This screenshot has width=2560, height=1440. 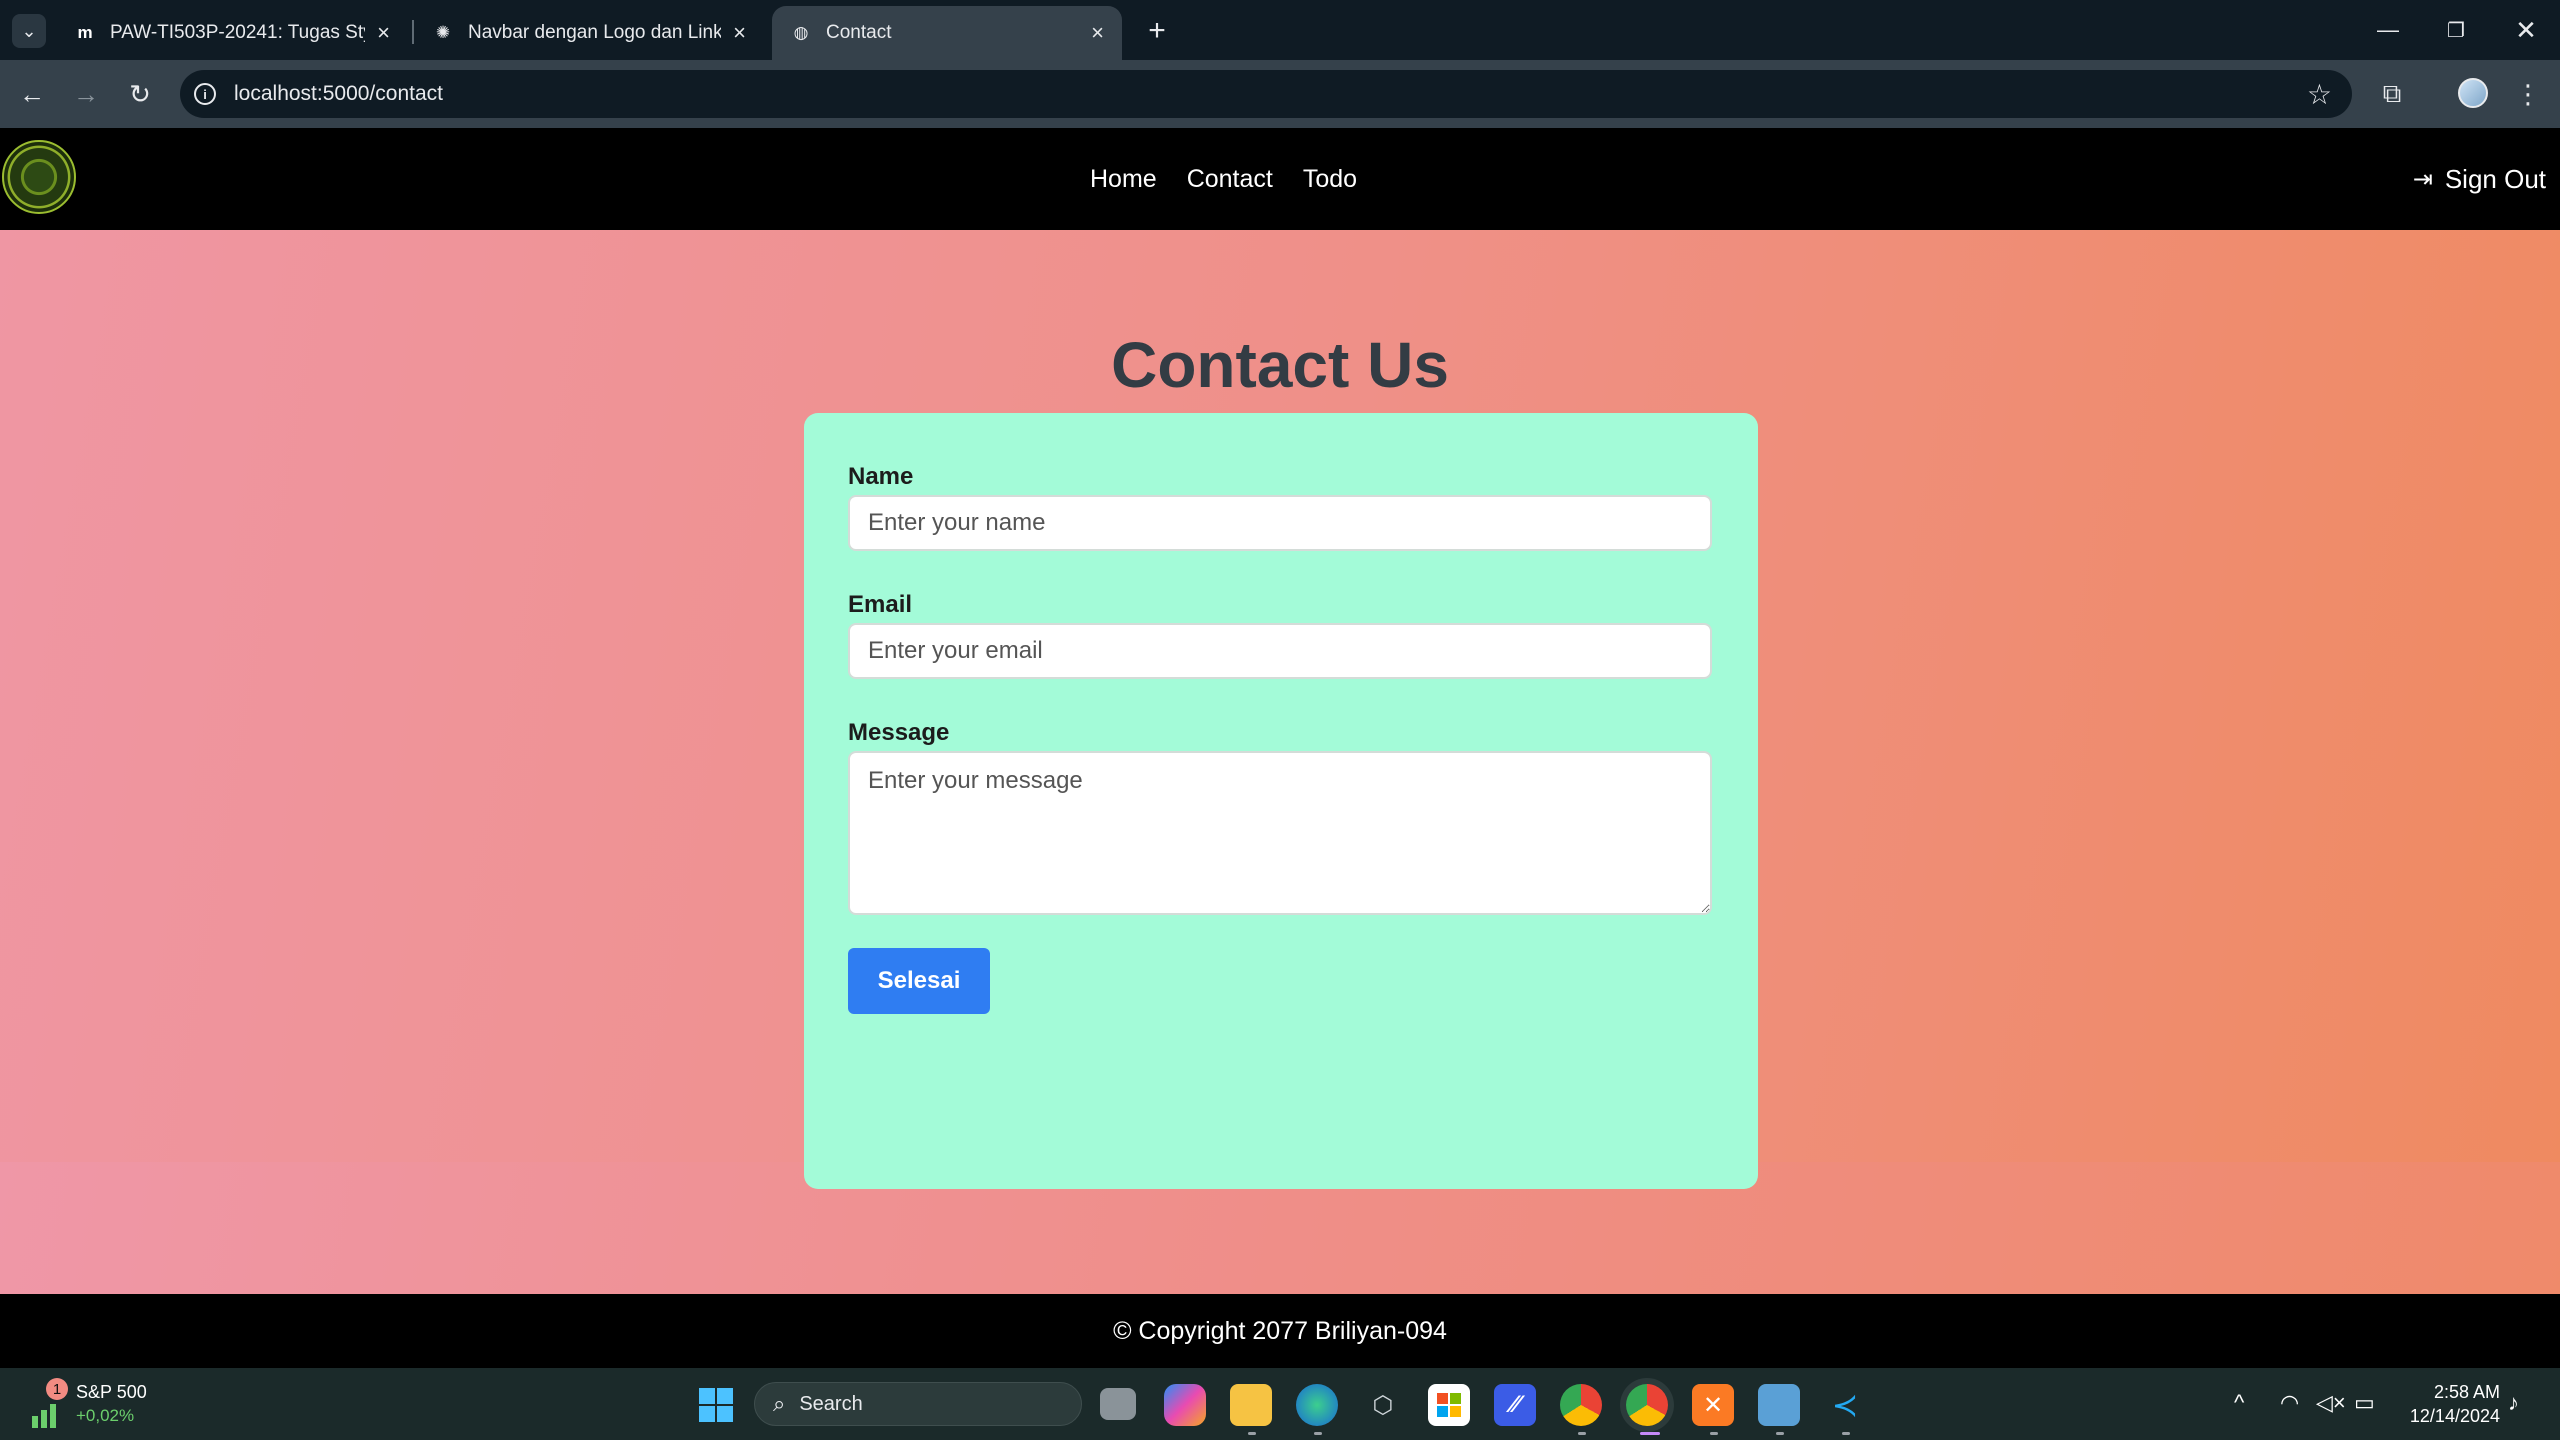 I want to click on todo-app-icon: ⁄⁄, so click(x=1515, y=1405).